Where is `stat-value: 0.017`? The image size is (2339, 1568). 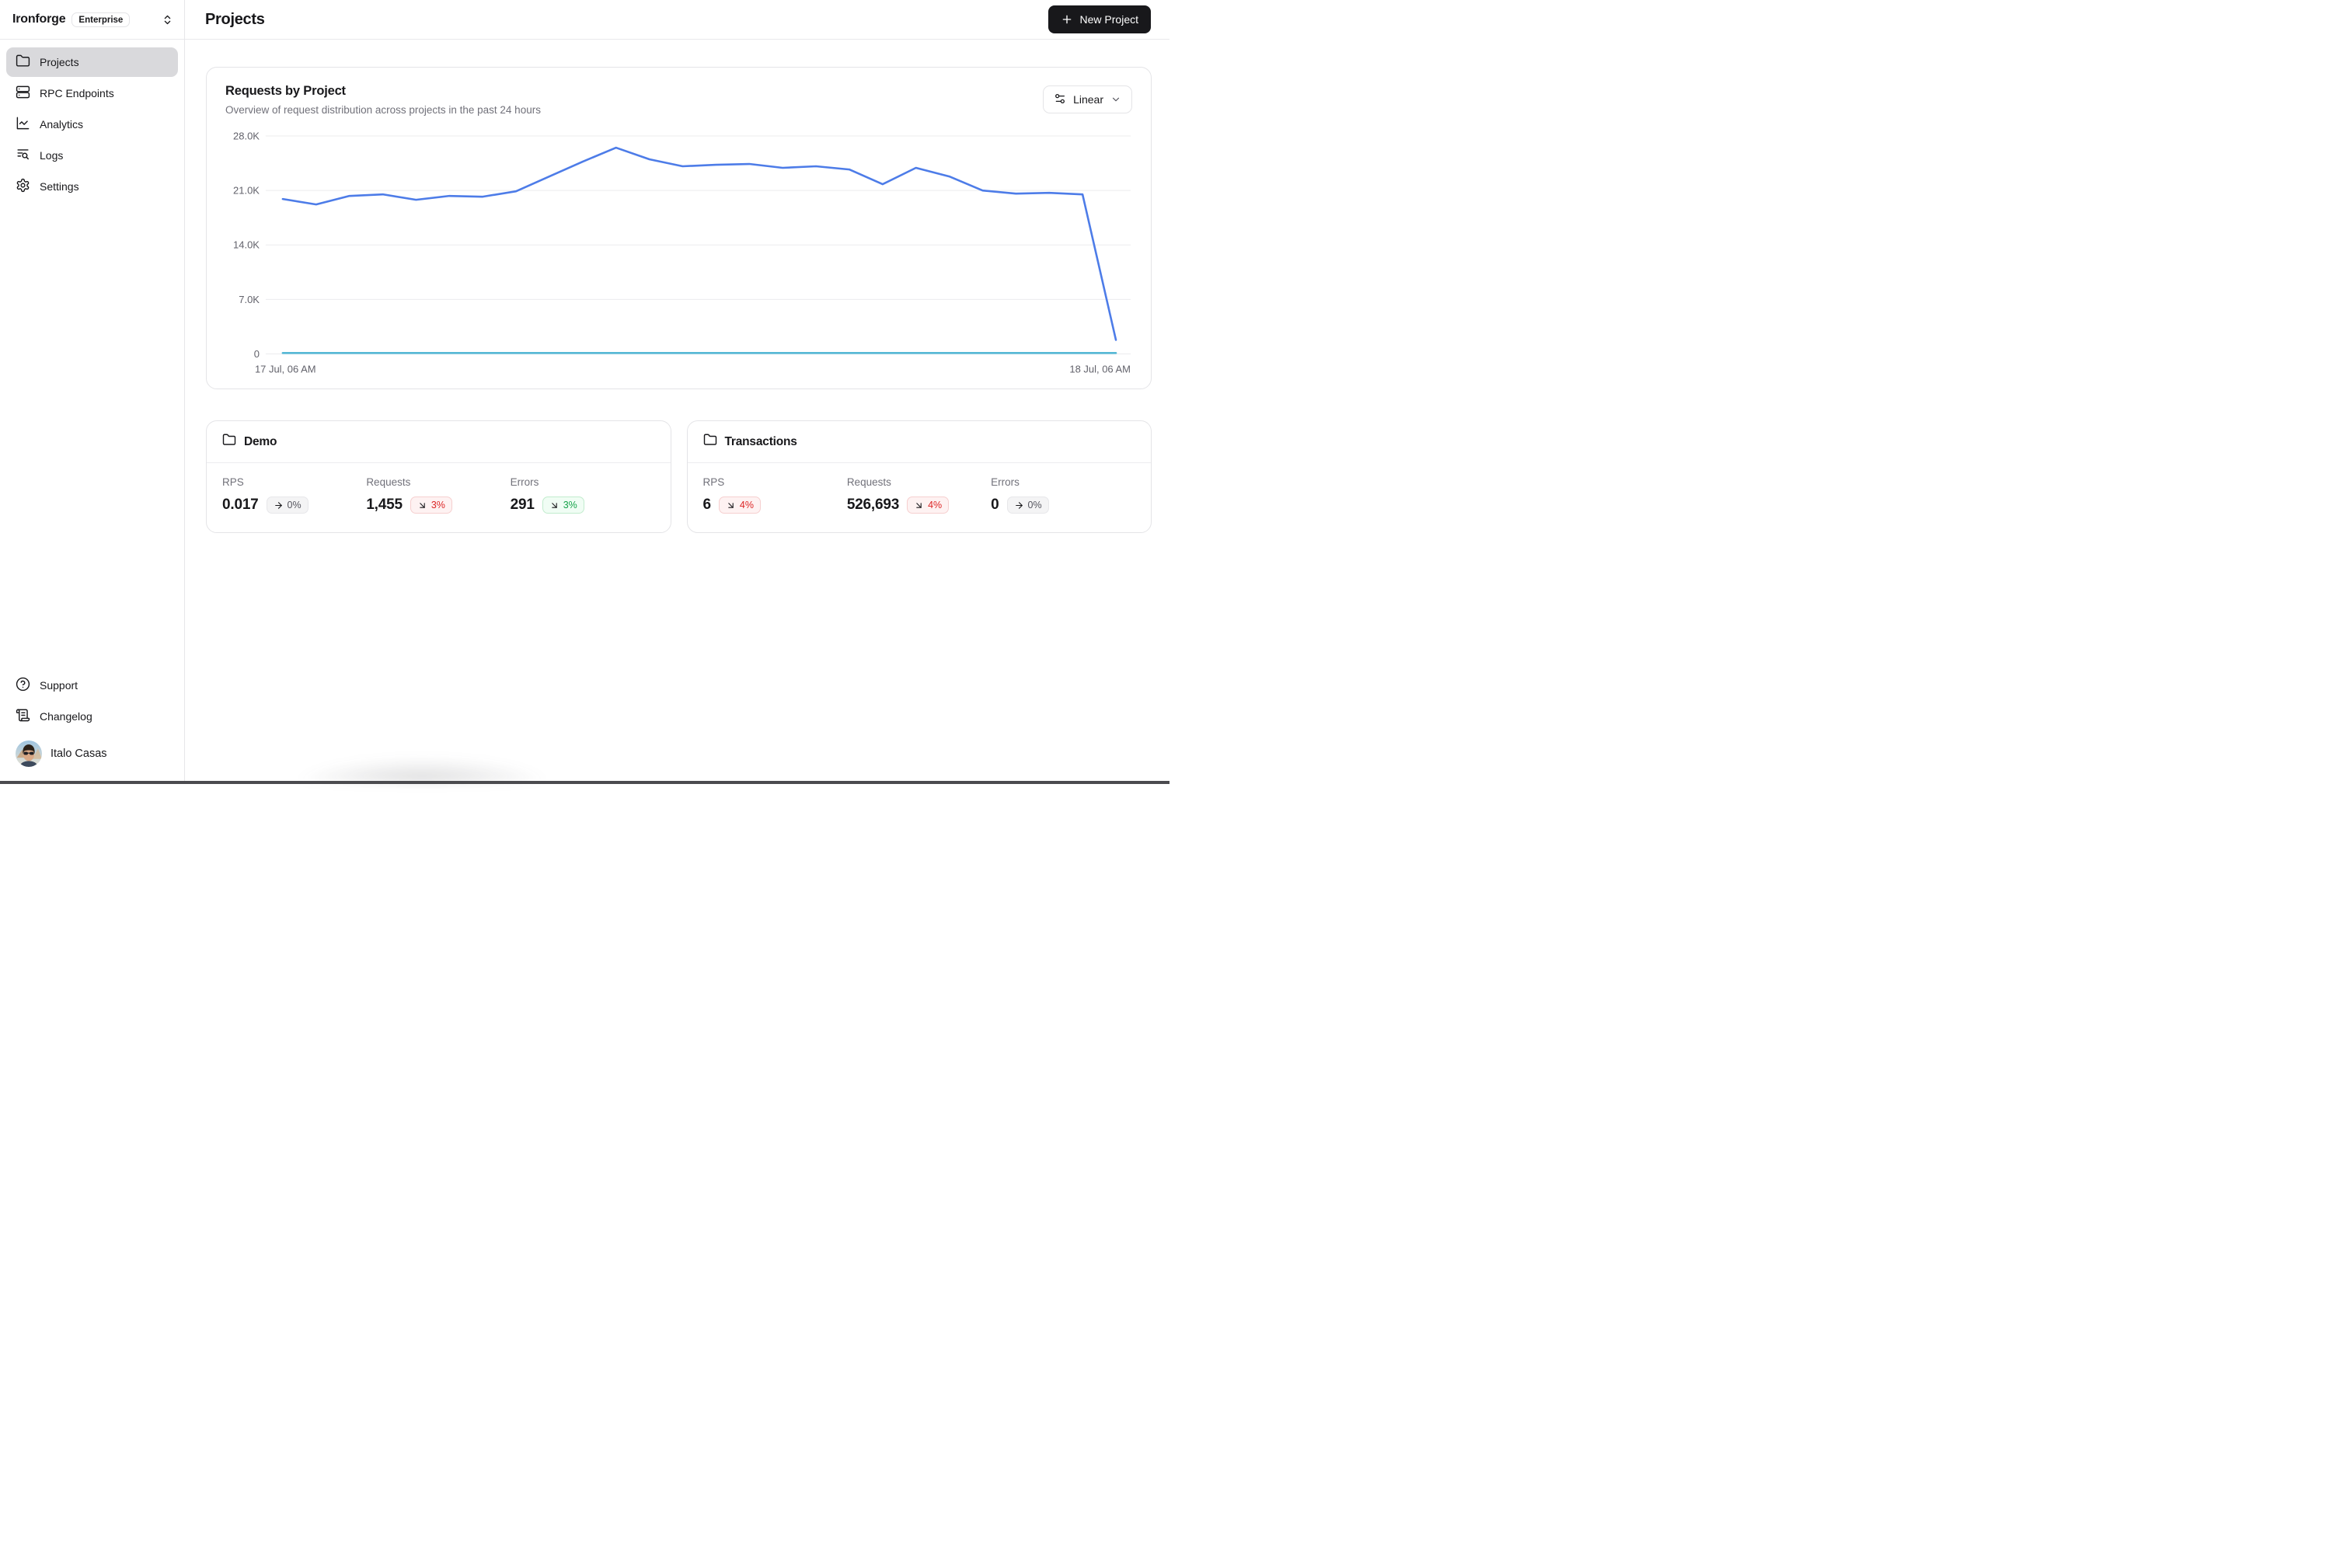
stat-value: 0.017 is located at coordinates (240, 505).